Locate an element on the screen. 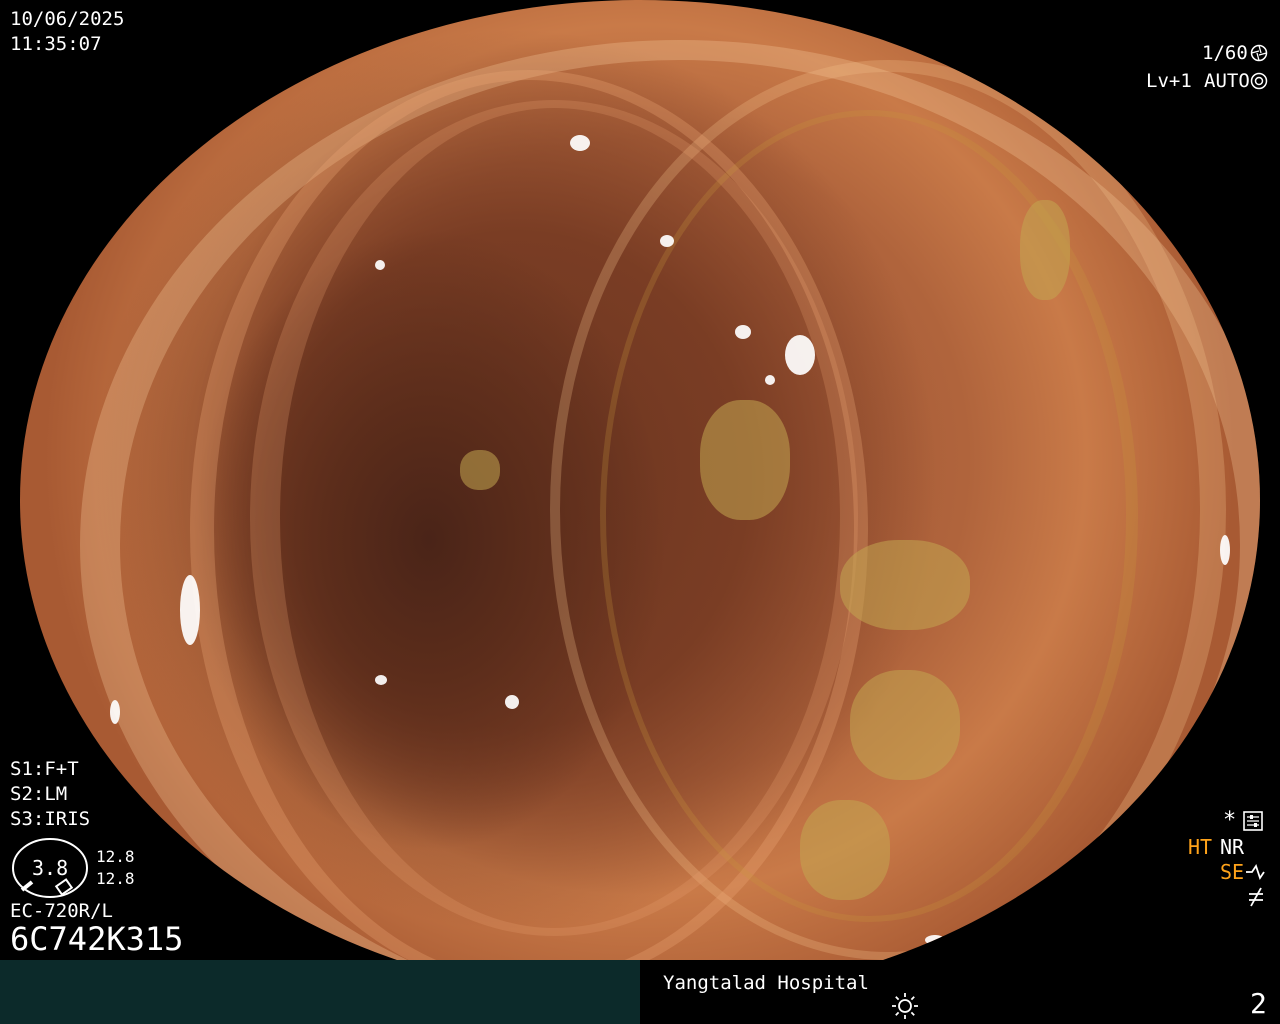  s1-label: S1: is located at coordinates (27, 769).